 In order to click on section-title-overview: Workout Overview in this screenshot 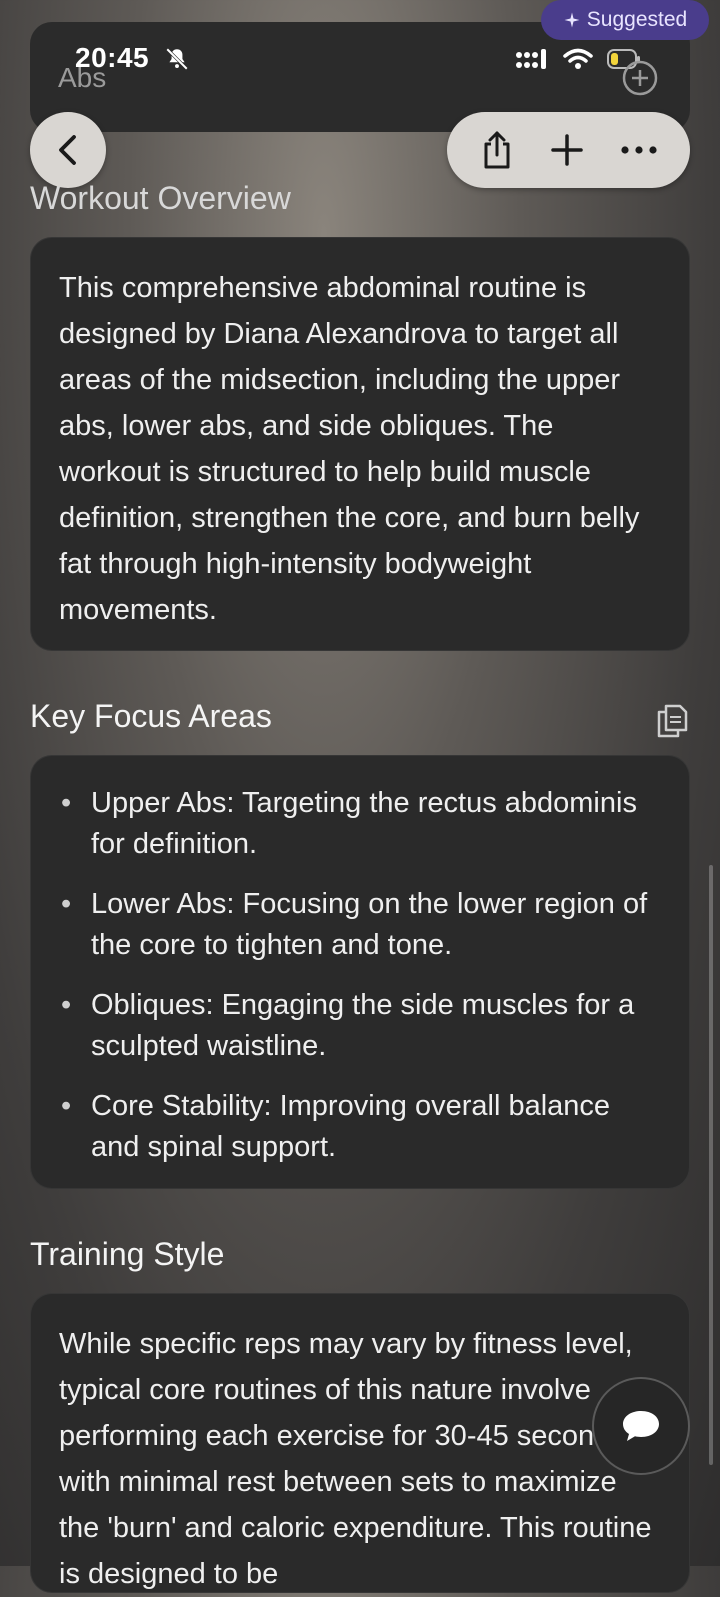, I will do `click(160, 198)`.